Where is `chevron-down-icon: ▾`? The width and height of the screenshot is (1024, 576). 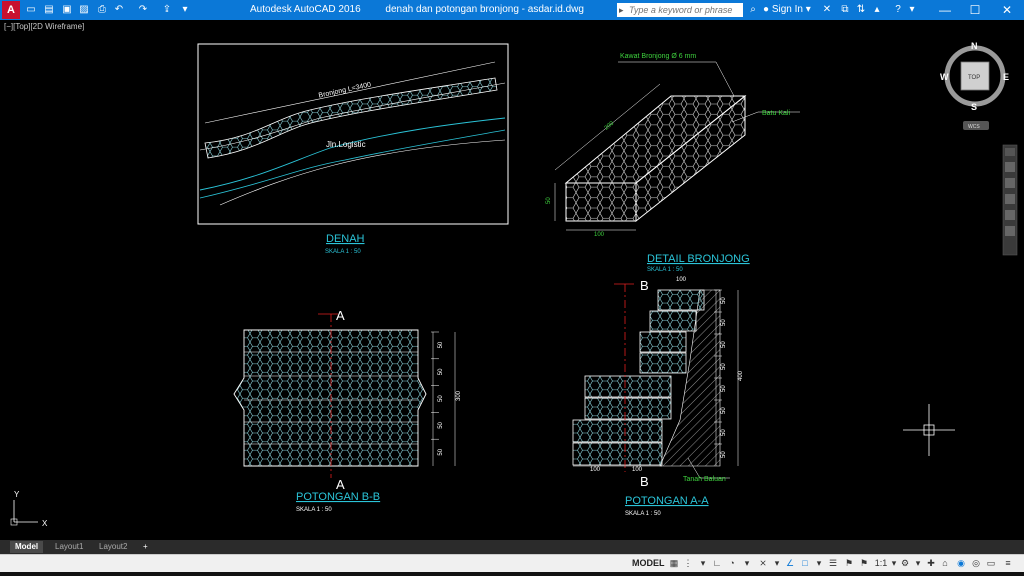
chevron-down-icon: ▾ is located at coordinates (808, 9).